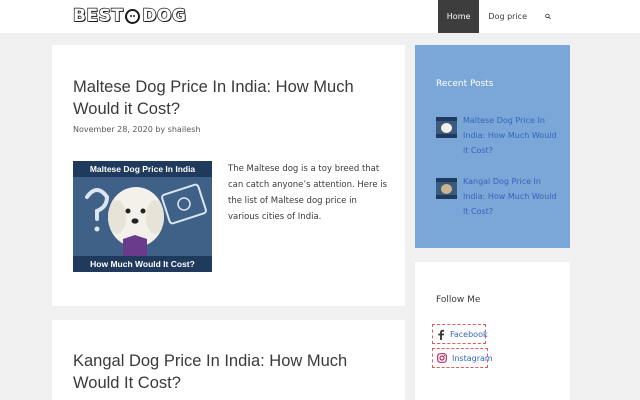 The width and height of the screenshot is (640, 400). What do you see at coordinates (164, 15) in the screenshot?
I see `logo-text-dog: DOG` at bounding box center [164, 15].